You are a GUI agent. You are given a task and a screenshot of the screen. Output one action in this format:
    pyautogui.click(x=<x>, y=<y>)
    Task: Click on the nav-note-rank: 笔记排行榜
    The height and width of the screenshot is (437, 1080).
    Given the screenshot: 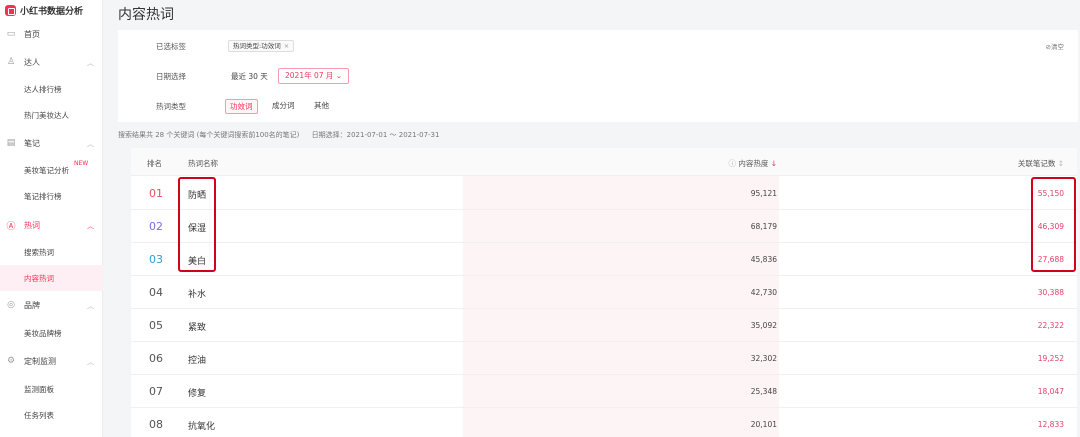 What is the action you would take?
    pyautogui.click(x=51, y=196)
    